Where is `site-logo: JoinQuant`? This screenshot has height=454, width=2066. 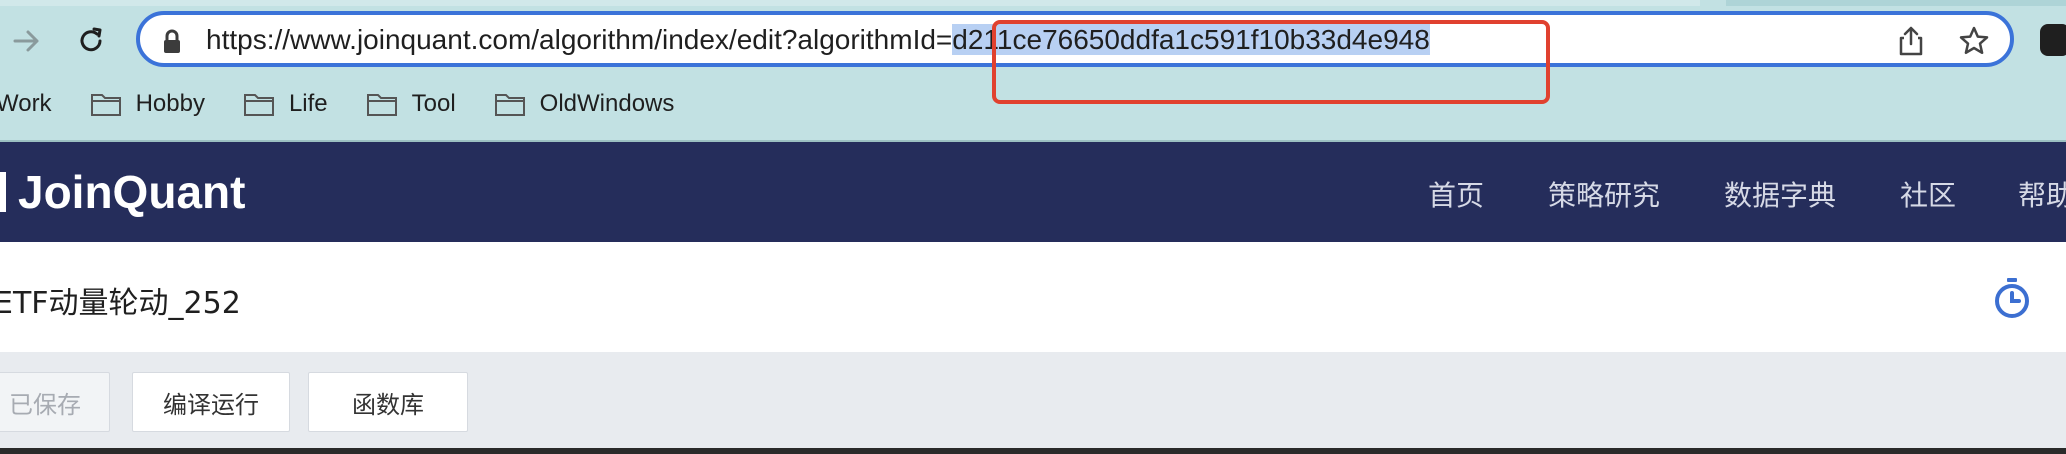 site-logo: JoinQuant is located at coordinates (131, 192).